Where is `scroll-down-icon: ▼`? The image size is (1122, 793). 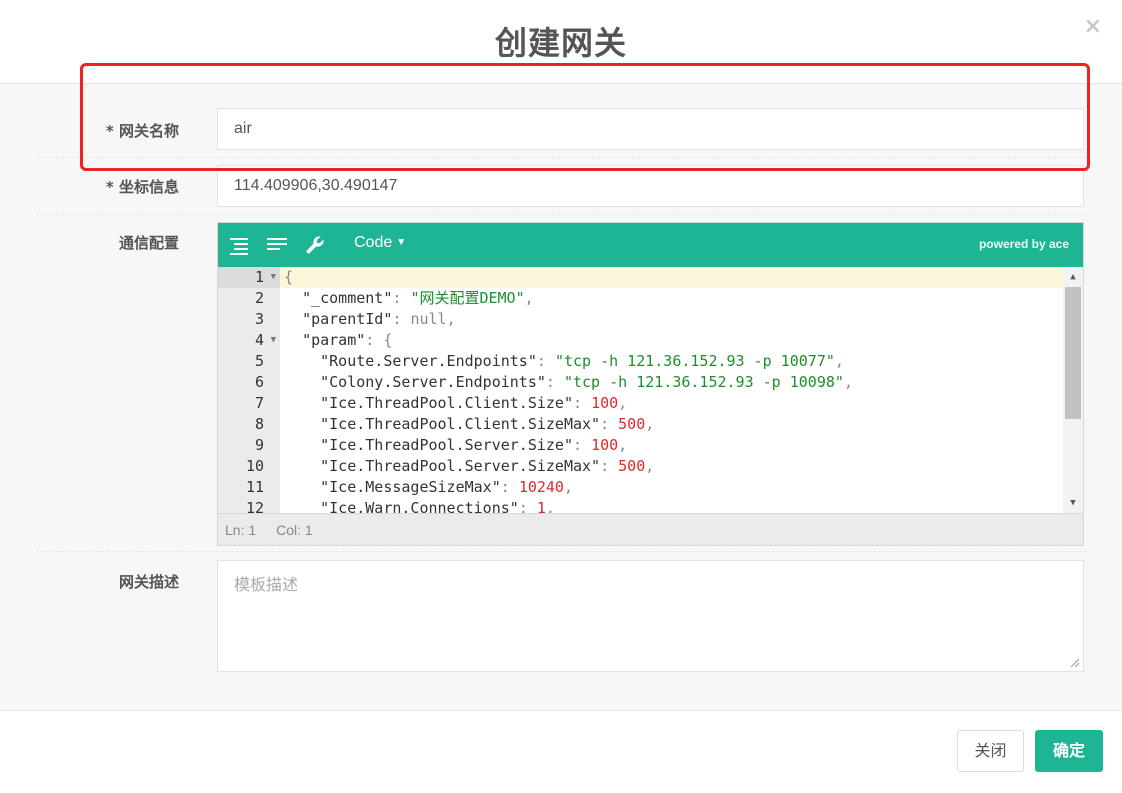 scroll-down-icon: ▼ is located at coordinates (1073, 503).